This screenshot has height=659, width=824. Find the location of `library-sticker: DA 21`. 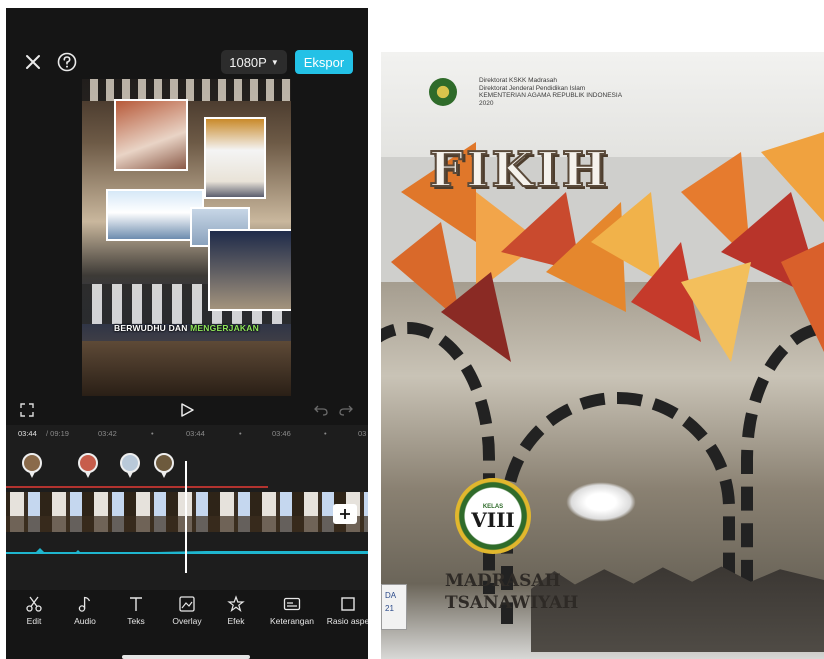

library-sticker: DA 21 is located at coordinates (394, 607).